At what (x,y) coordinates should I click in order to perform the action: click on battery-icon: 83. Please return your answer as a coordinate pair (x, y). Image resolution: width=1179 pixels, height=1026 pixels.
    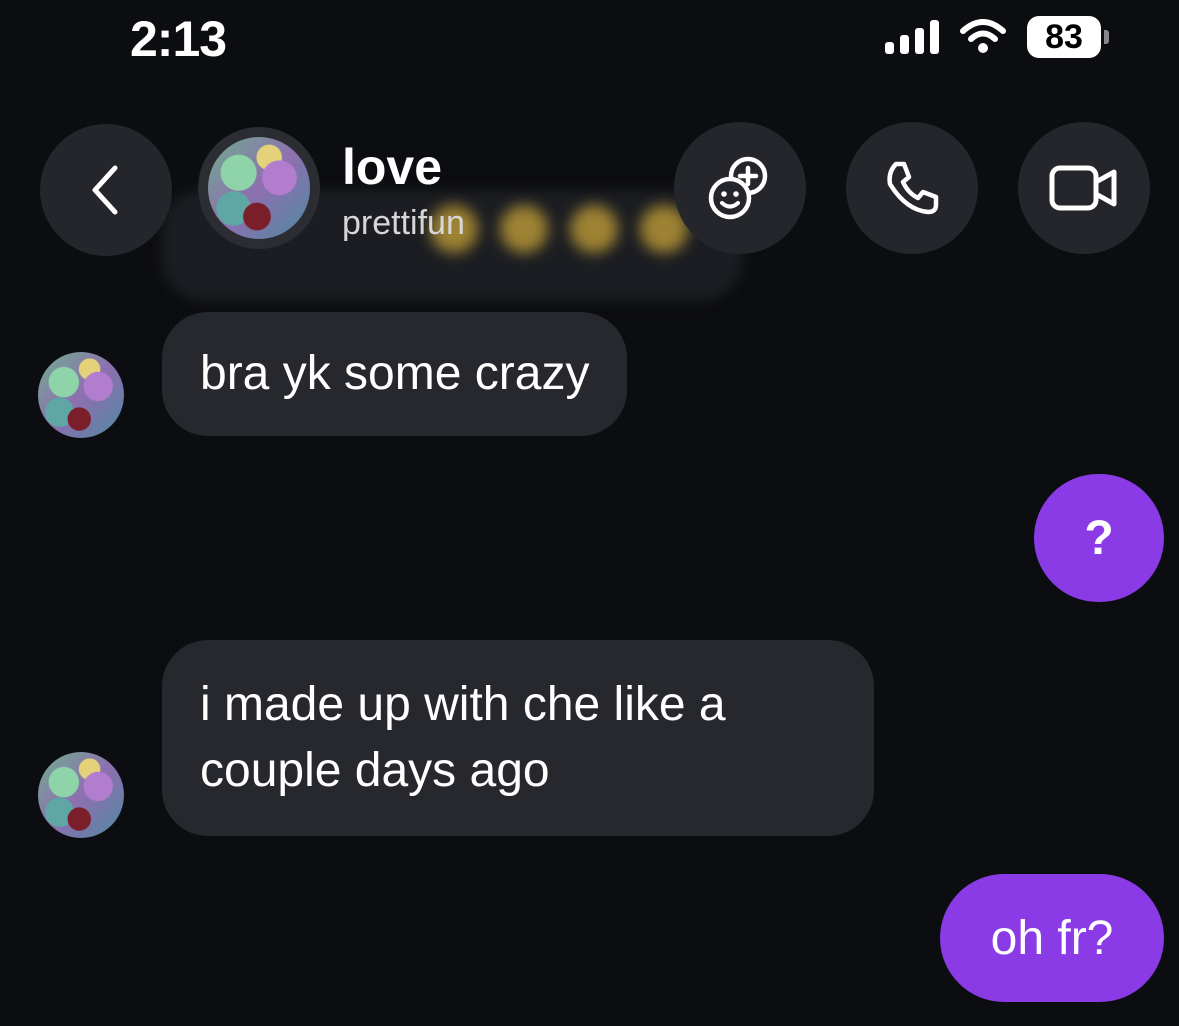
    Looking at the image, I should click on (1068, 37).